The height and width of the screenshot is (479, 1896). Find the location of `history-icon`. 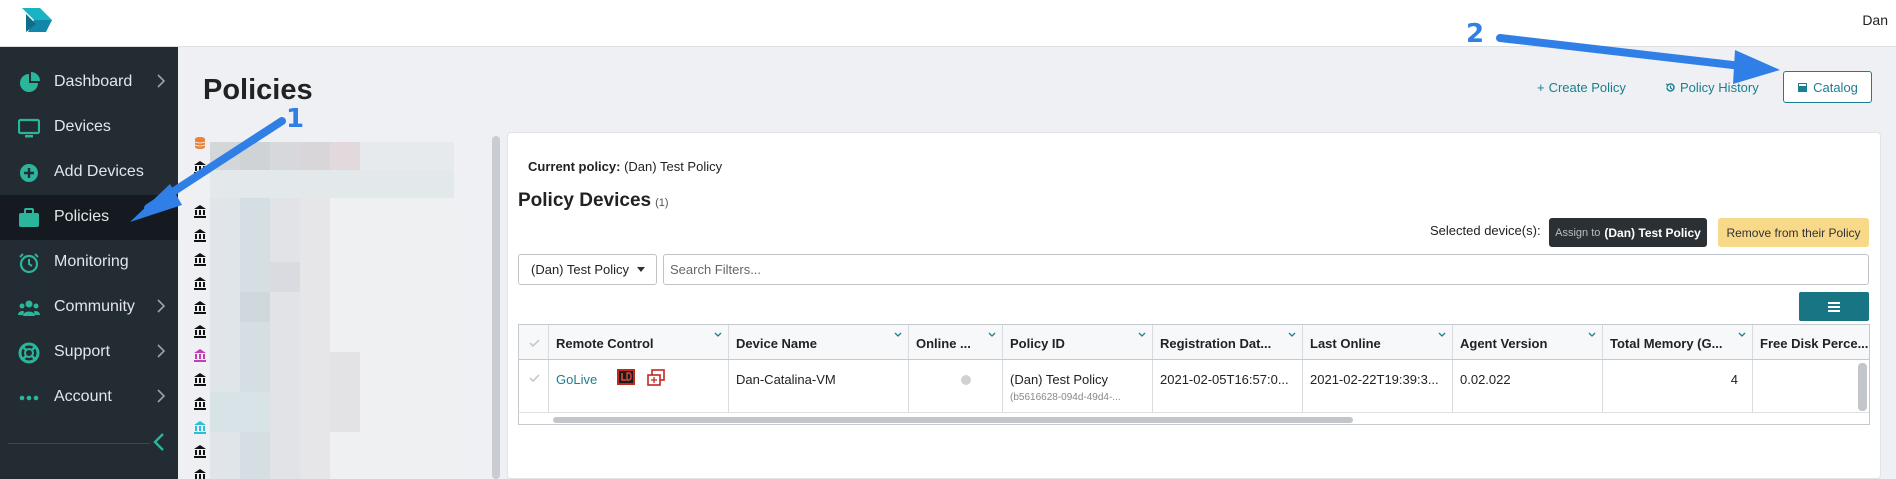

history-icon is located at coordinates (1670, 87).